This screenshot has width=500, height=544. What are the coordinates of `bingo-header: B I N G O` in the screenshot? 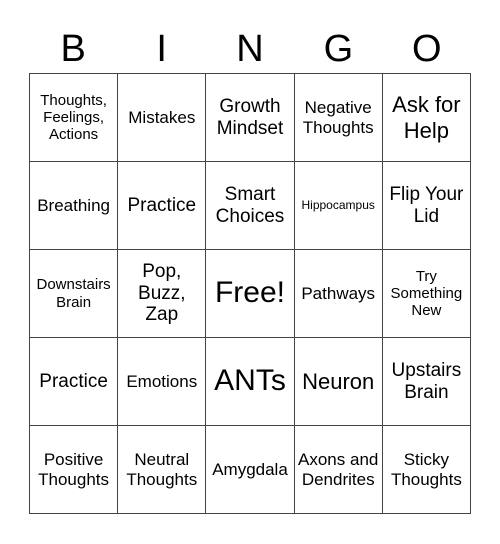 It's located at (250, 49).